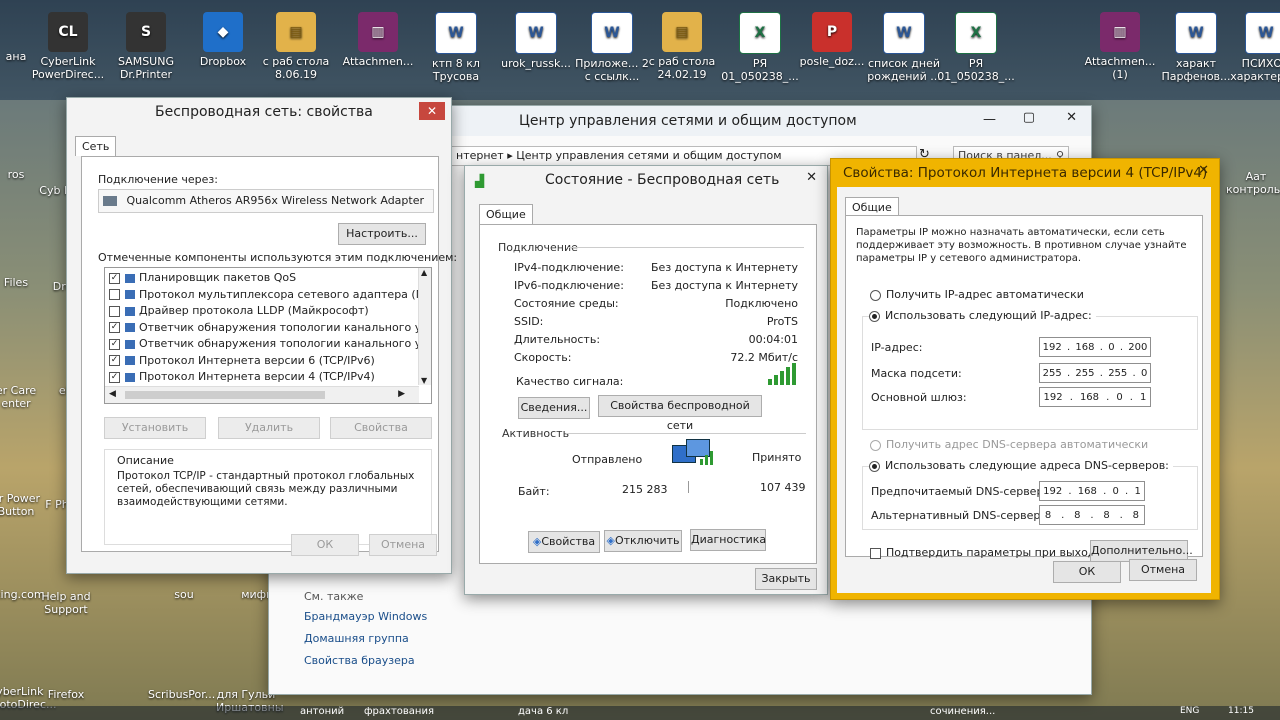  What do you see at coordinates (268, 377) in the screenshot?
I see `list-item: ✓ Протокол Интернета версии 4 (TCP/IPv4)` at bounding box center [268, 377].